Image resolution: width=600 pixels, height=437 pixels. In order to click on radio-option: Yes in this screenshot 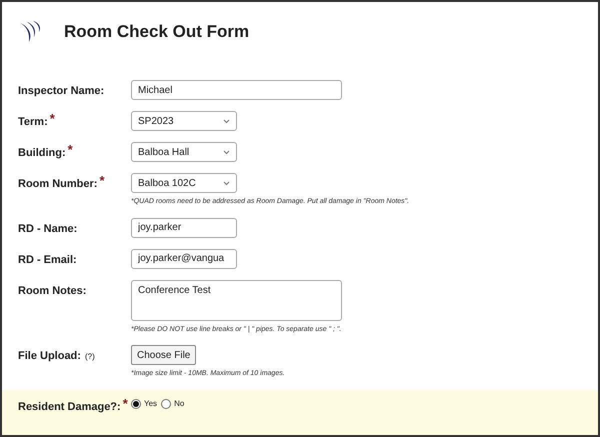, I will do `click(144, 404)`.